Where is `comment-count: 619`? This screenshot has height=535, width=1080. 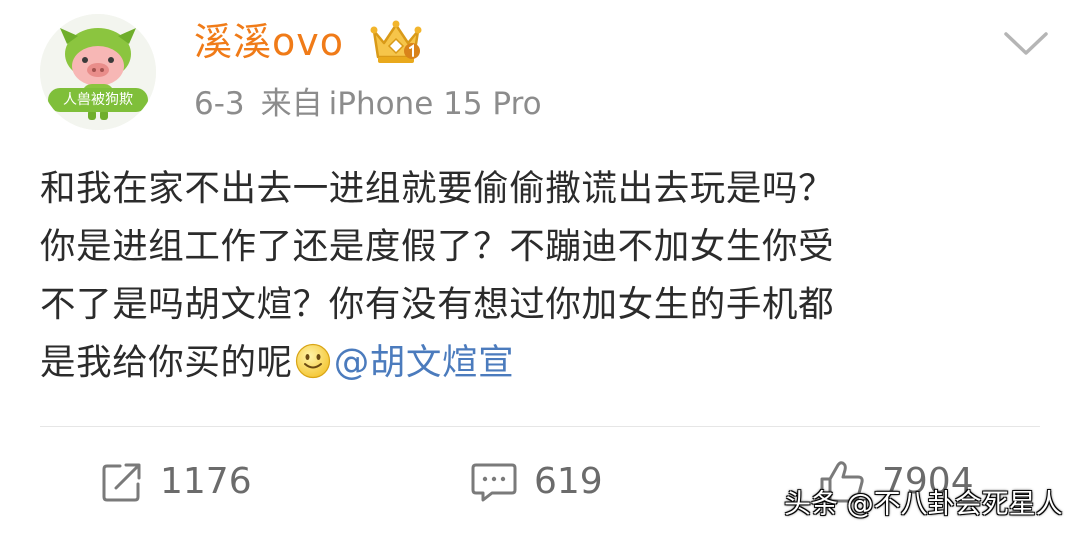
comment-count: 619 is located at coordinates (568, 481).